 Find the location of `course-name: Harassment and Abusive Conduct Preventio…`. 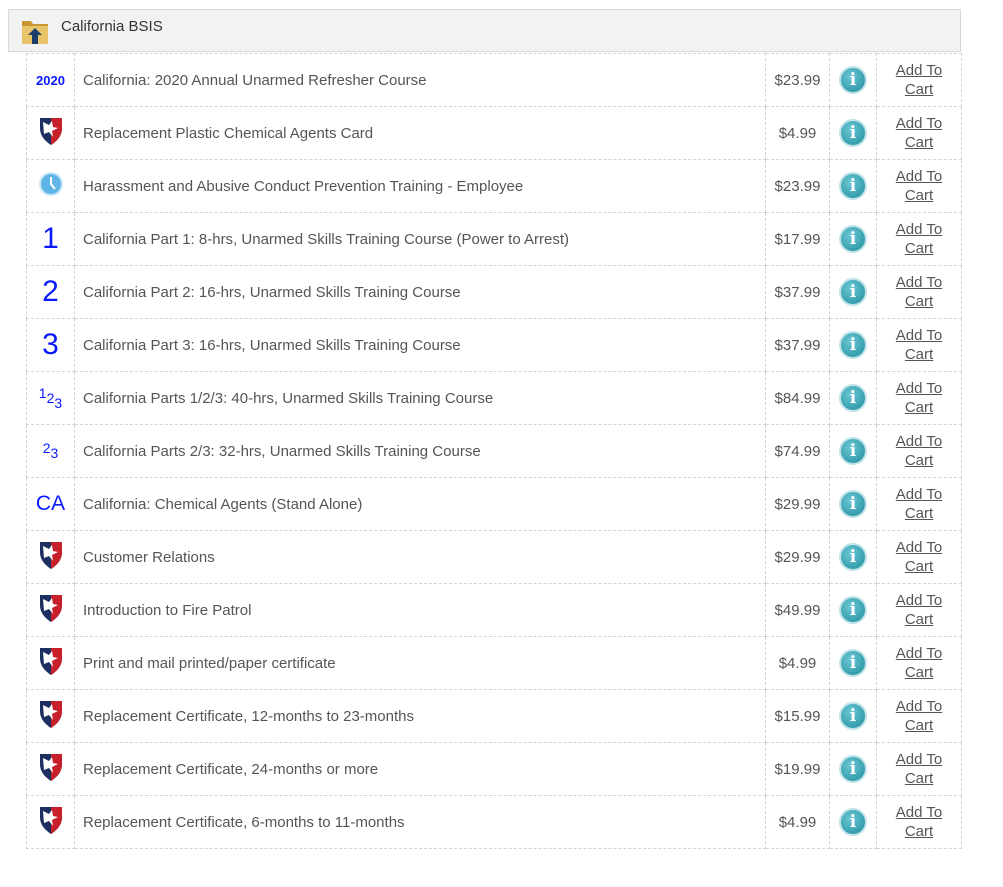

course-name: Harassment and Abusive Conduct Preventio… is located at coordinates (420, 186).